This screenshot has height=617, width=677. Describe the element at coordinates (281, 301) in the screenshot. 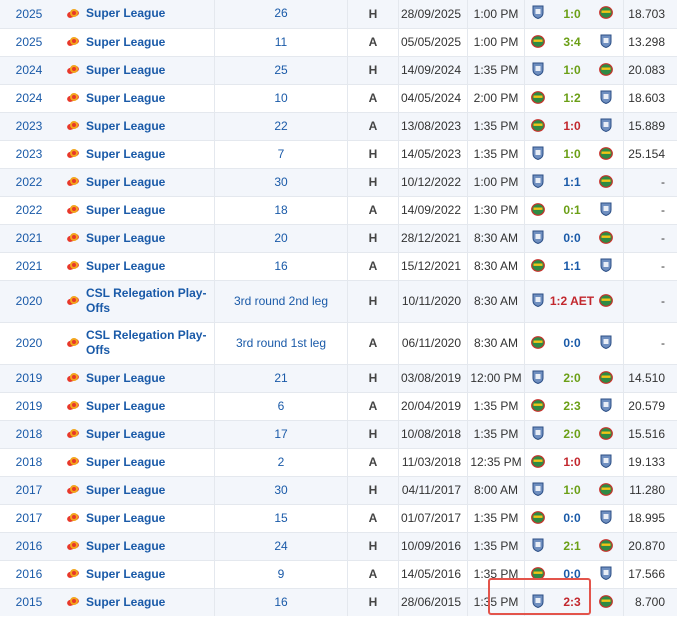

I see `round-link: 3rd round 2nd leg` at that location.